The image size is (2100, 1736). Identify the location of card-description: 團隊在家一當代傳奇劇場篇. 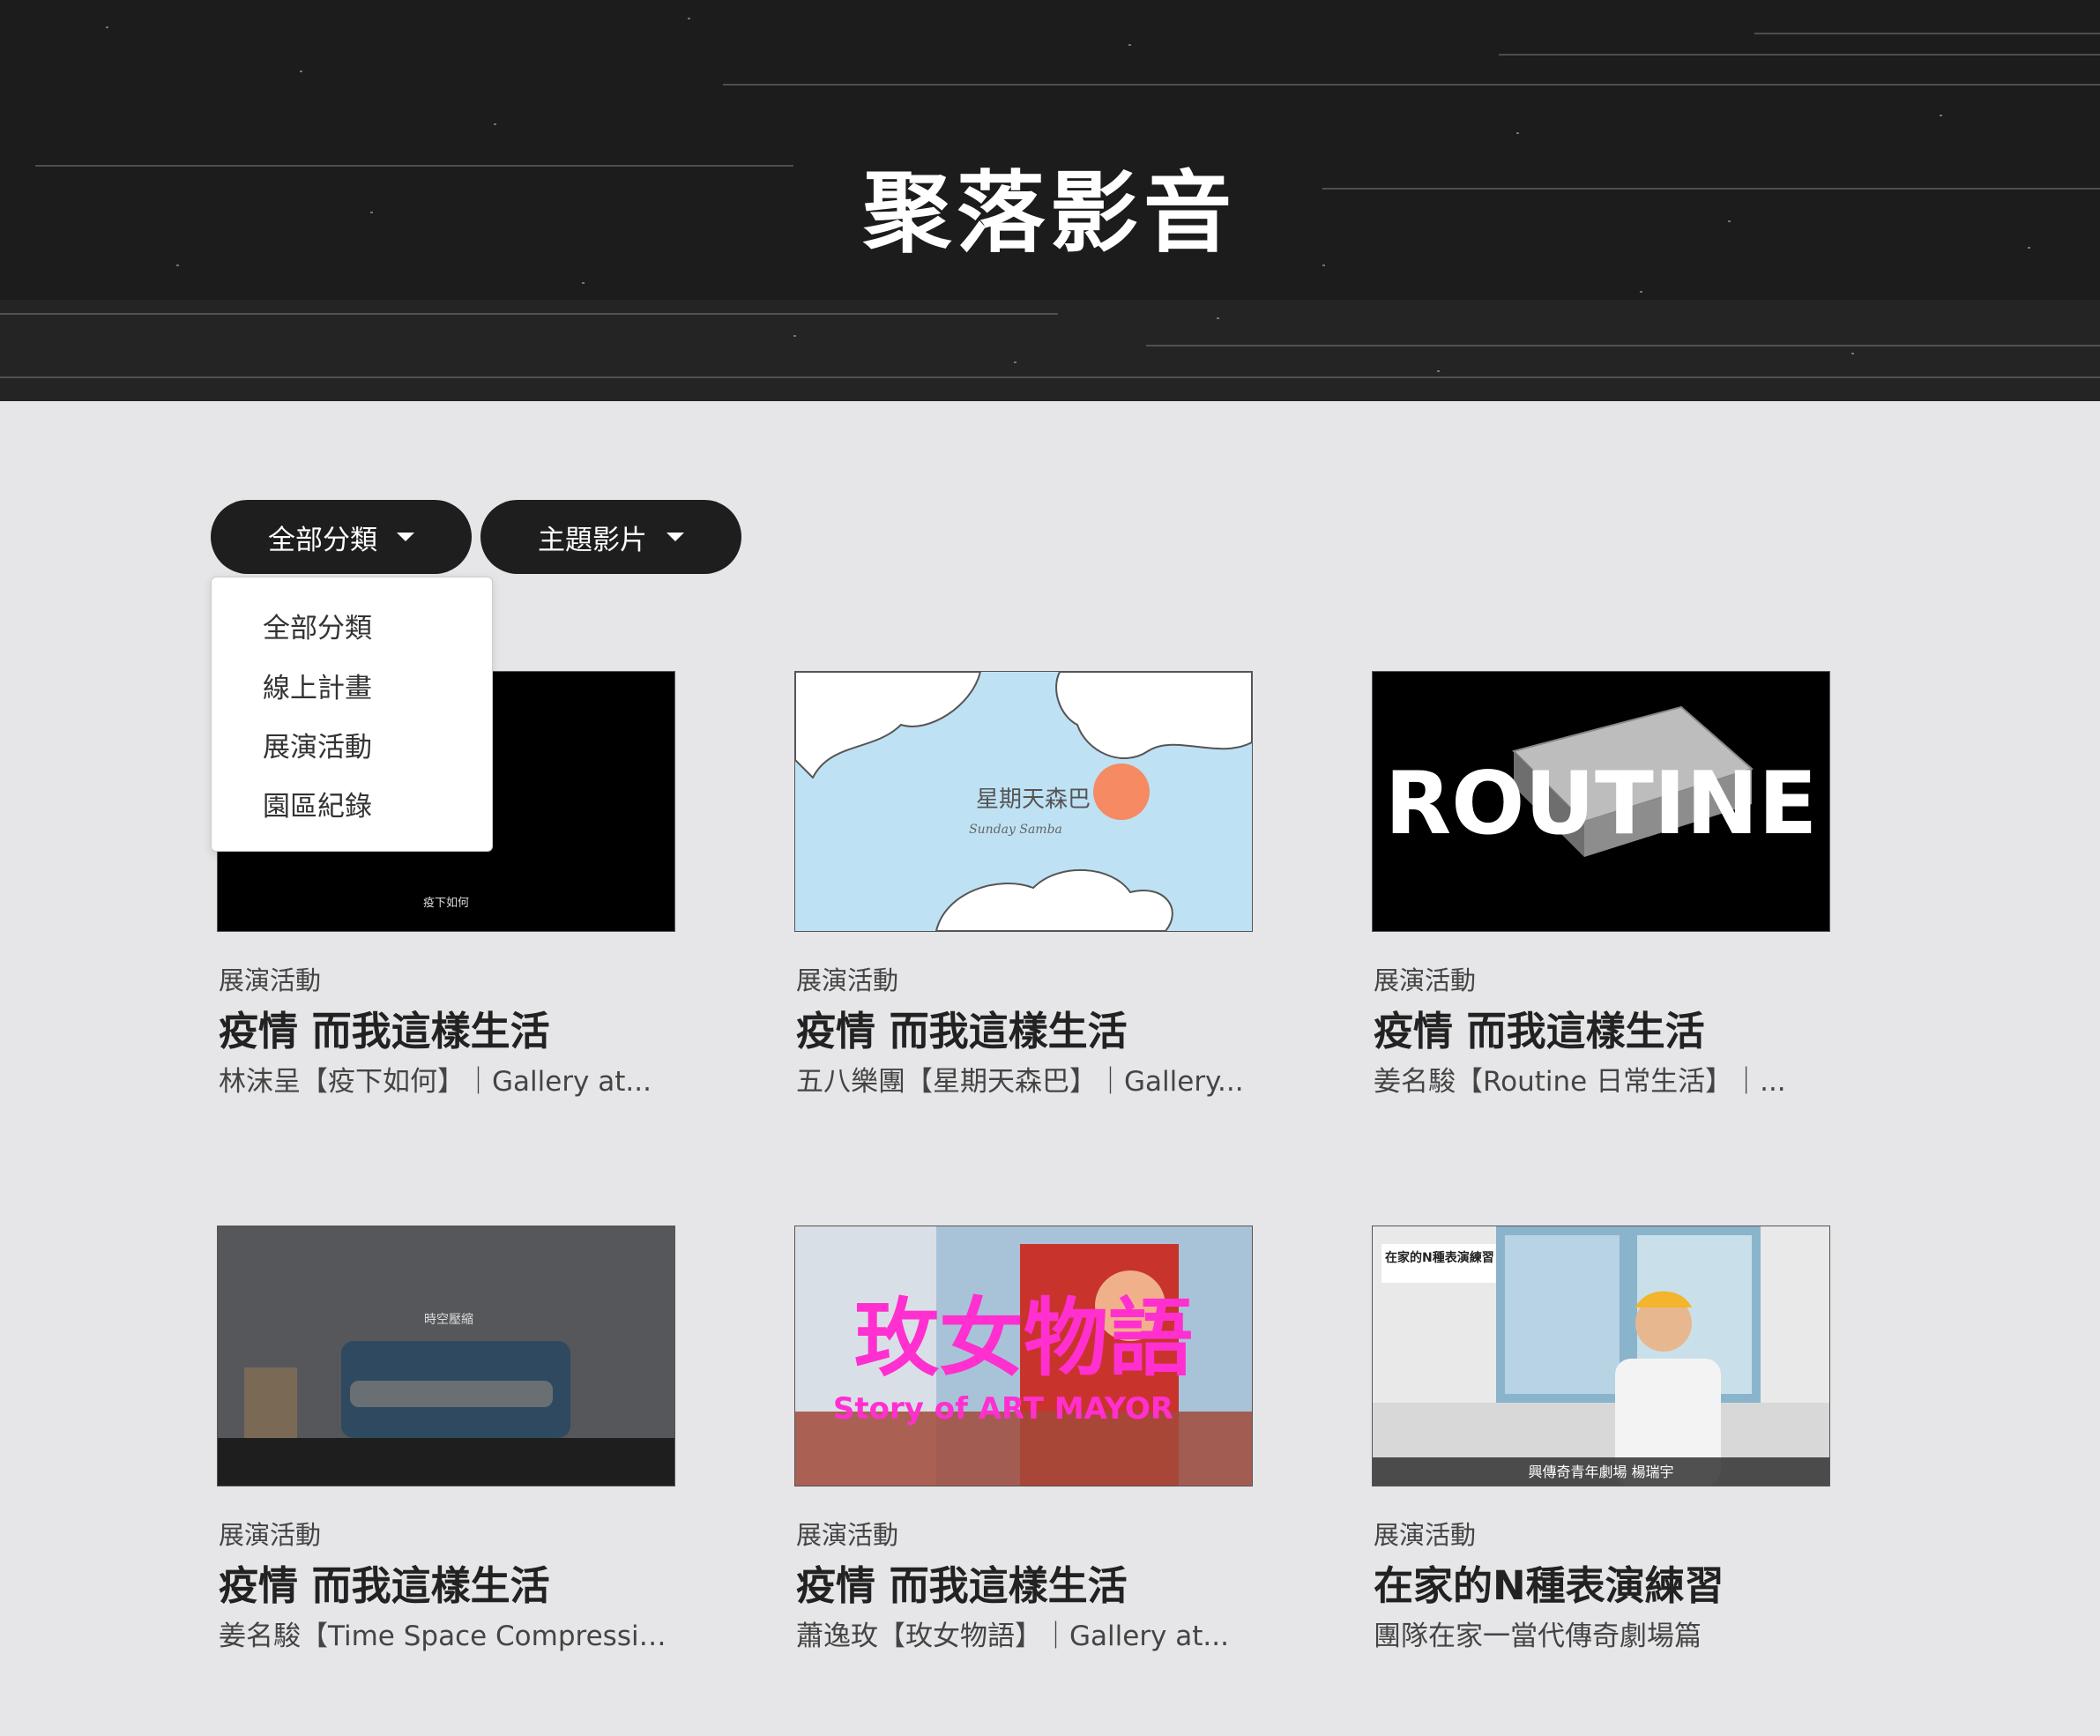
(1538, 1636).